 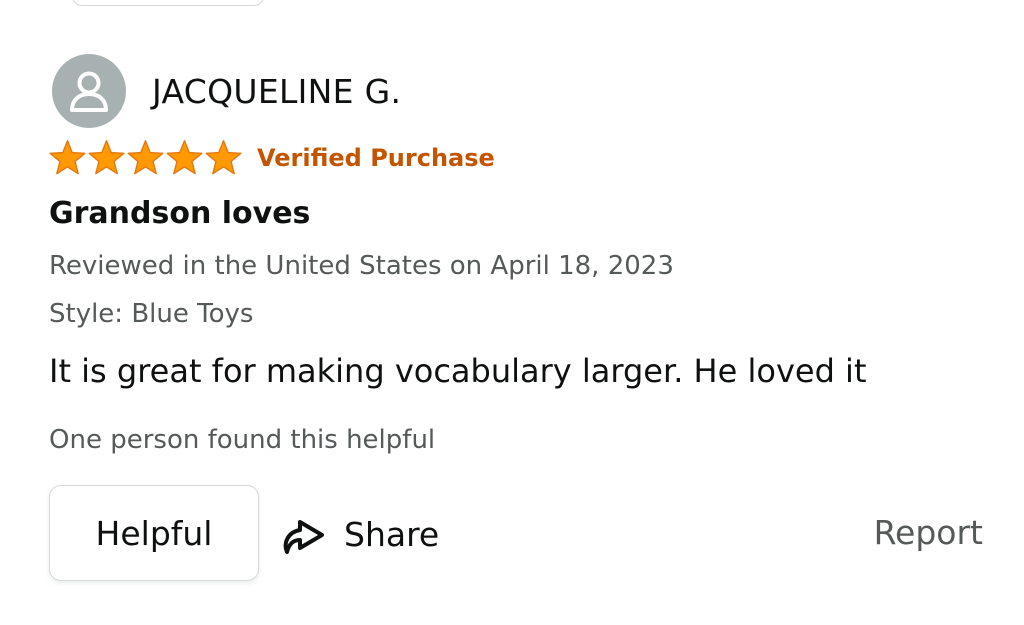 I want to click on previous-review-button-edge, so click(x=168, y=3).